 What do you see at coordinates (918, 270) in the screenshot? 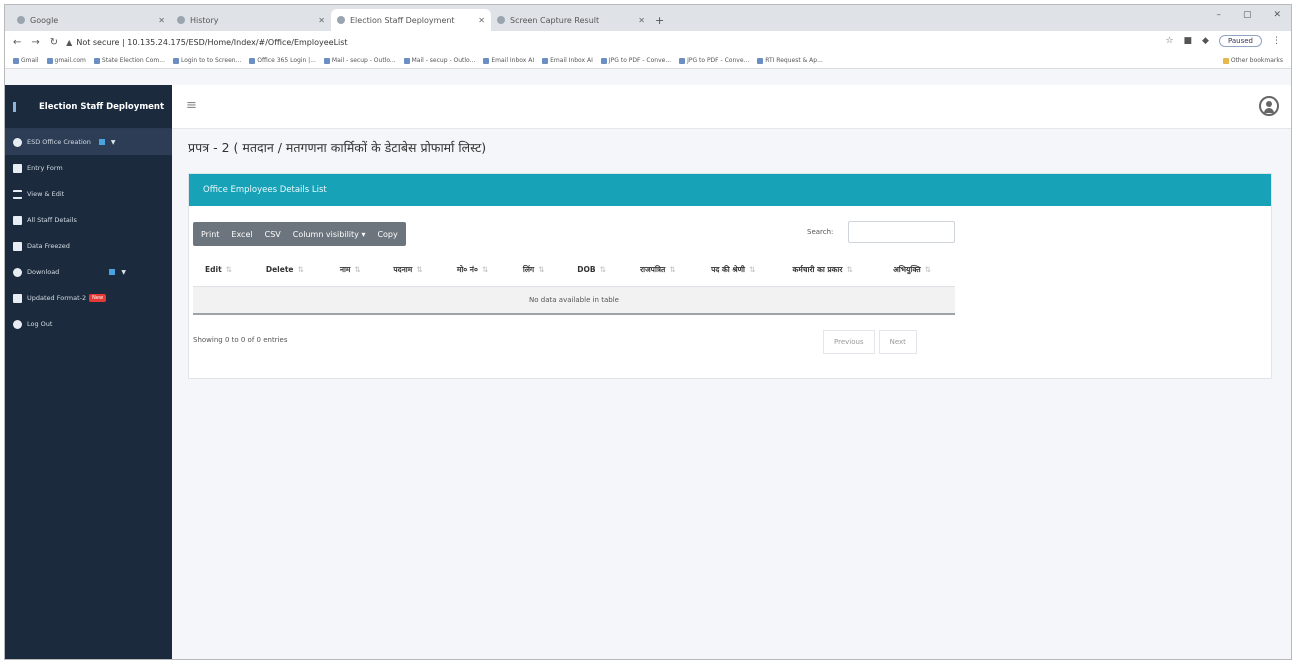
I see `column-header-remarks: अभियुक्ति ⇅` at bounding box center [918, 270].